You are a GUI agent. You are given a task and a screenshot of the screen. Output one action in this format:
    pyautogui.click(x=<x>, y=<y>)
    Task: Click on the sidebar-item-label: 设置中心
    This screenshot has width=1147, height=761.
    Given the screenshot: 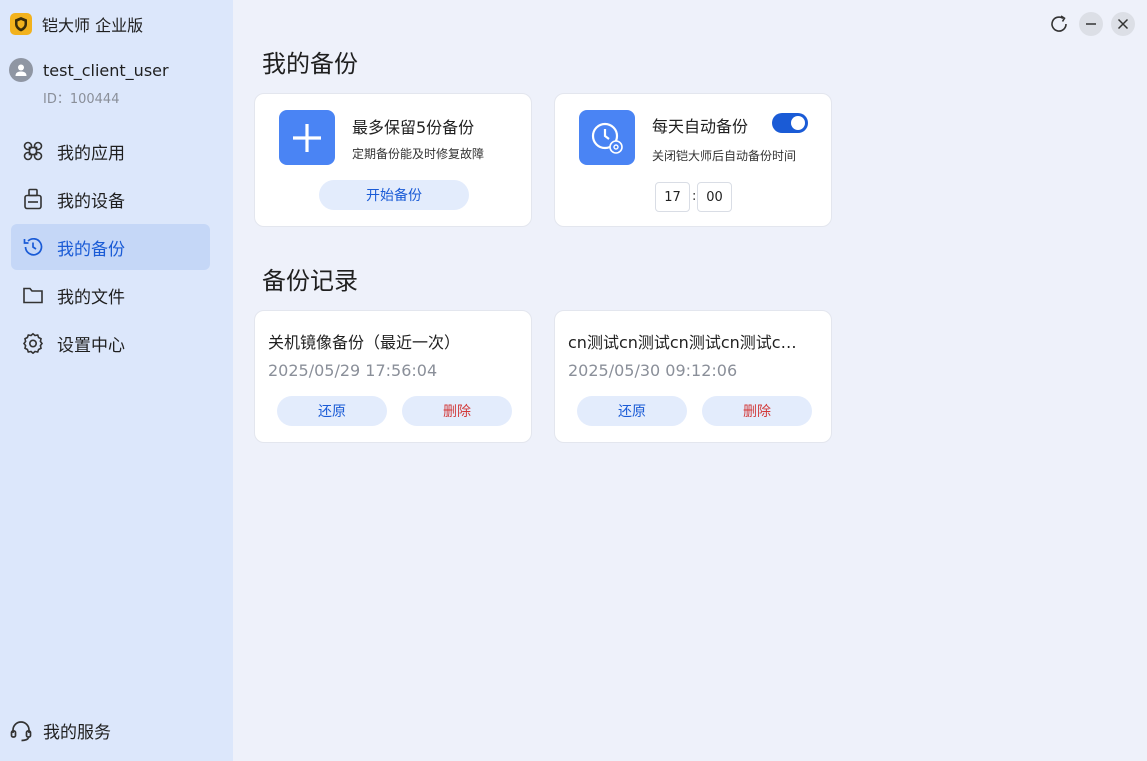 What is the action you would take?
    pyautogui.click(x=91, y=345)
    